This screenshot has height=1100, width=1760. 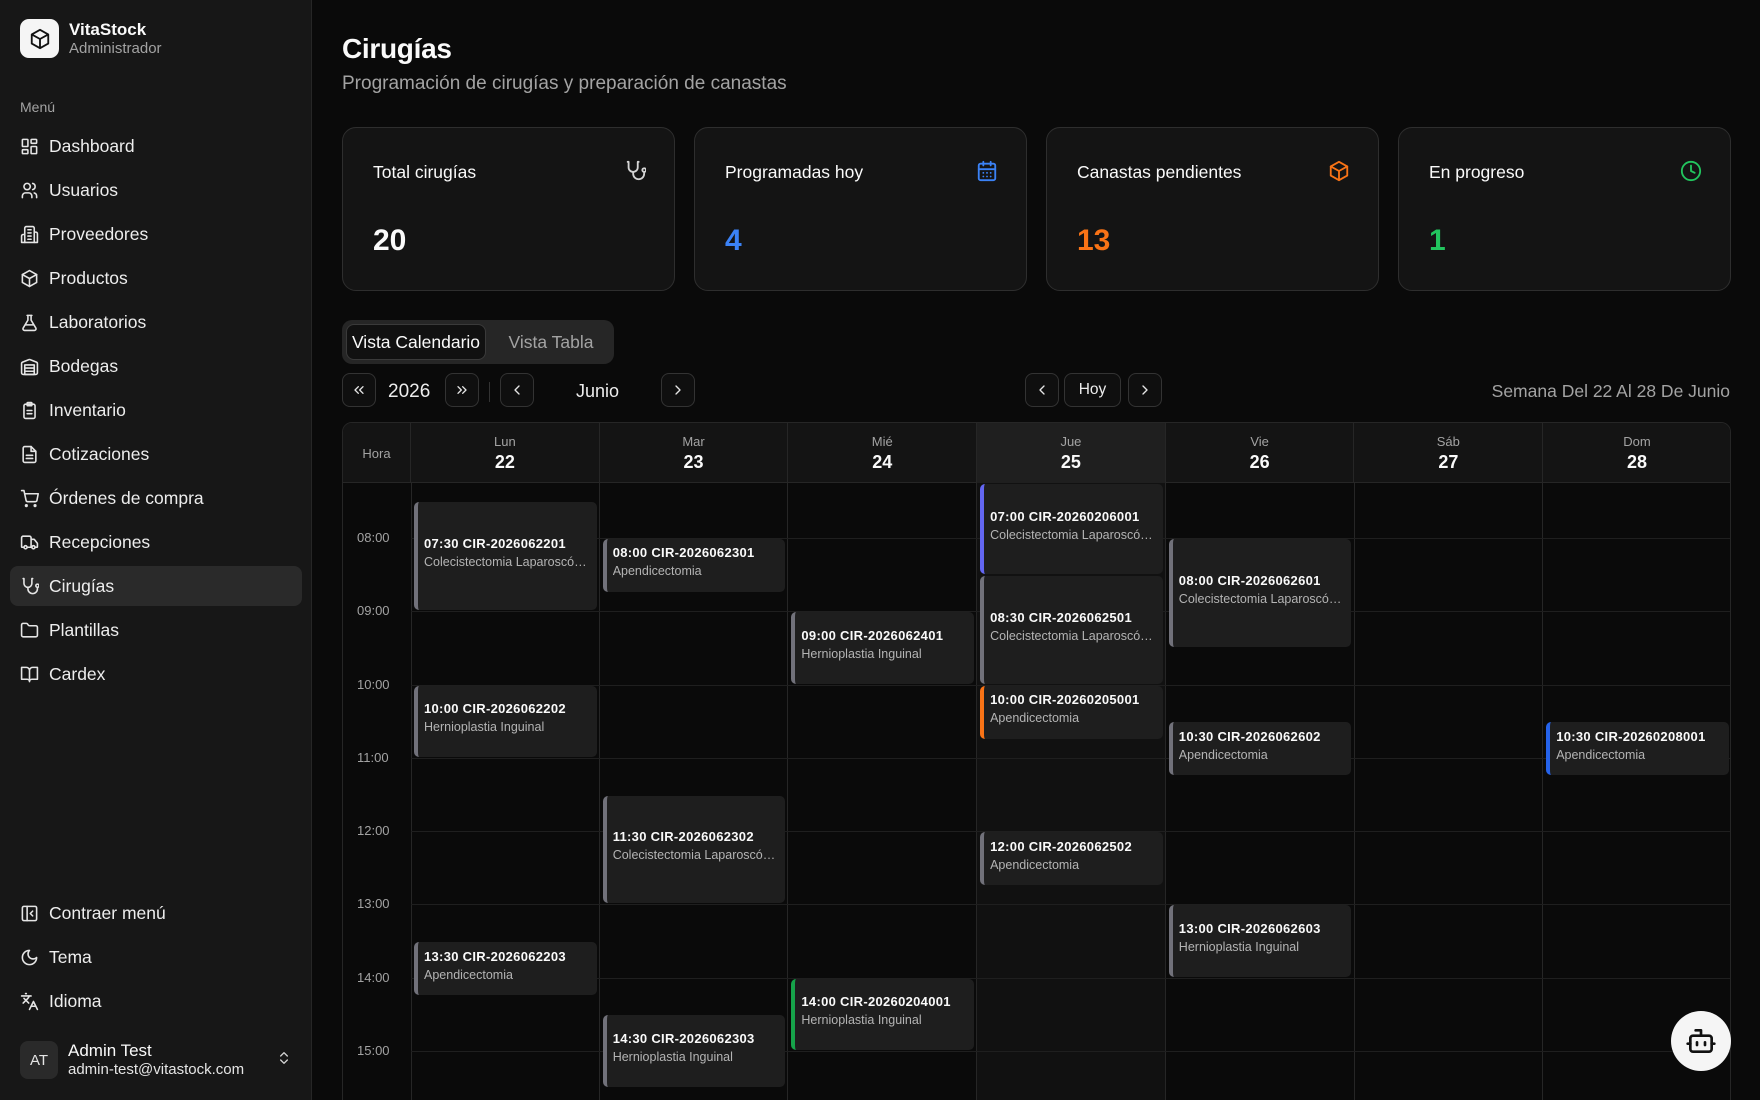 I want to click on sidebar-item-label: Inventario, so click(x=87, y=409).